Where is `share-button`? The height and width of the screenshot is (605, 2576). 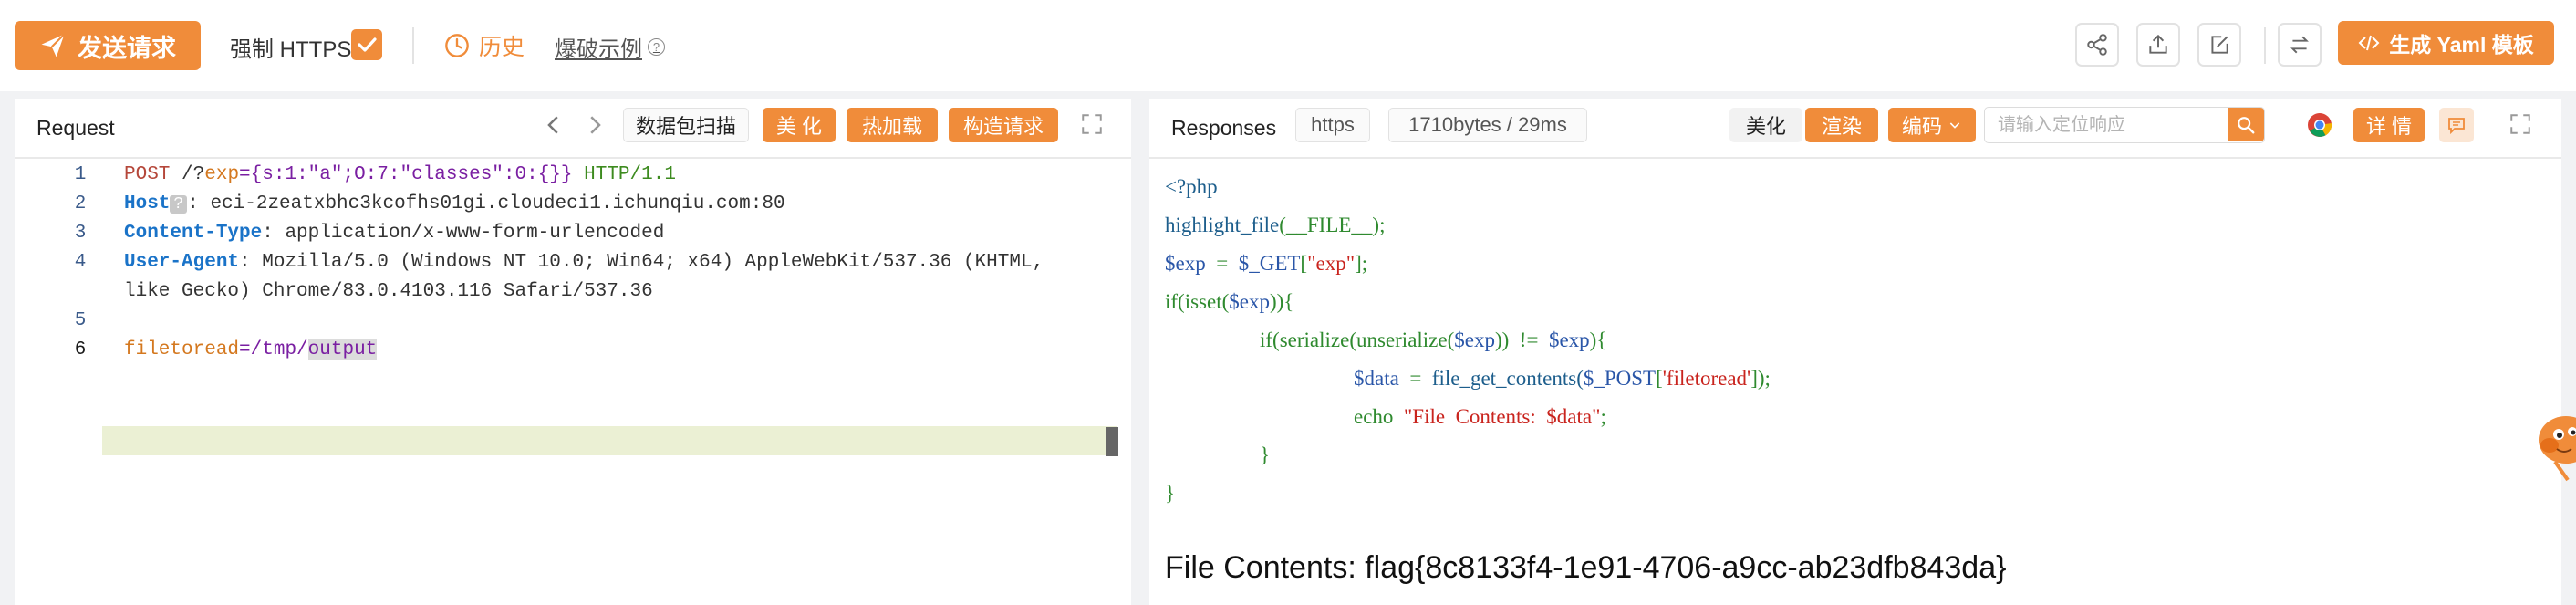
share-button is located at coordinates (2097, 45).